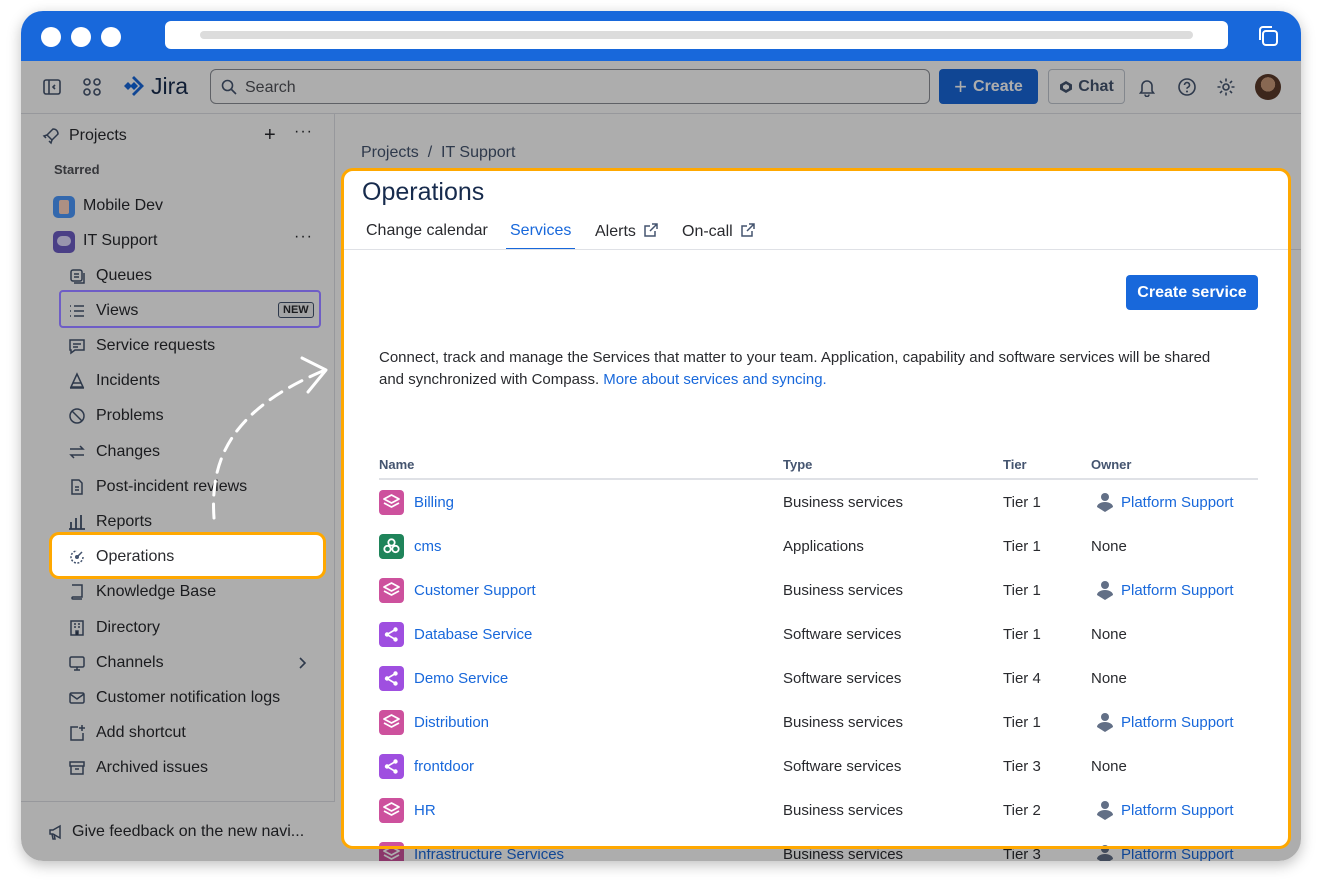 The height and width of the screenshot is (892, 1322). What do you see at coordinates (120, 240) in the screenshot?
I see `project-label: IT Support` at bounding box center [120, 240].